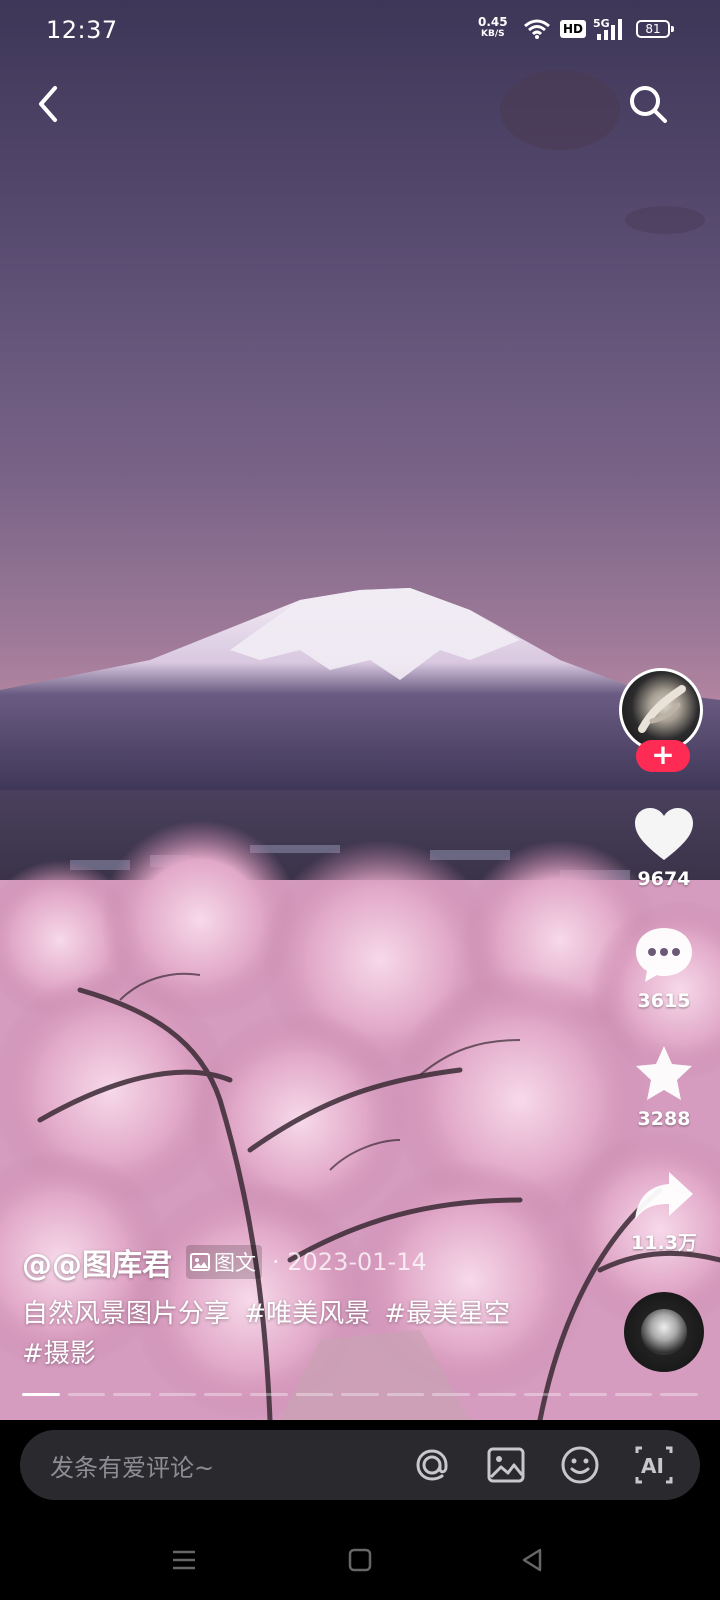  I want to click on share-button: 11.3万, so click(664, 1212).